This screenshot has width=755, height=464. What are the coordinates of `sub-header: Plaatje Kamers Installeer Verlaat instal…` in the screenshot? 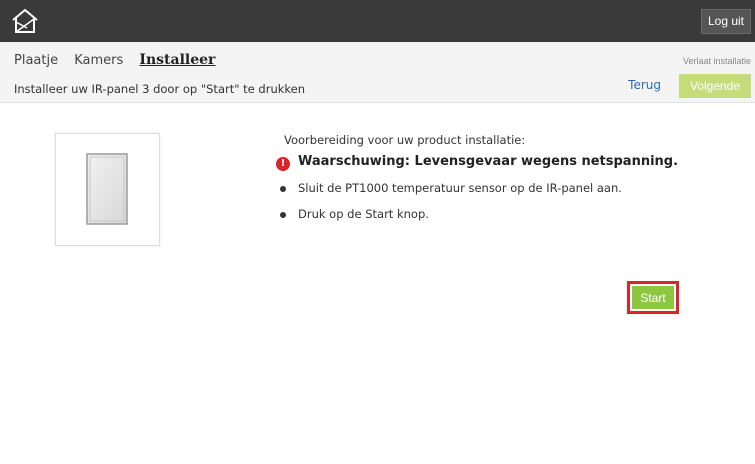 It's located at (377, 72).